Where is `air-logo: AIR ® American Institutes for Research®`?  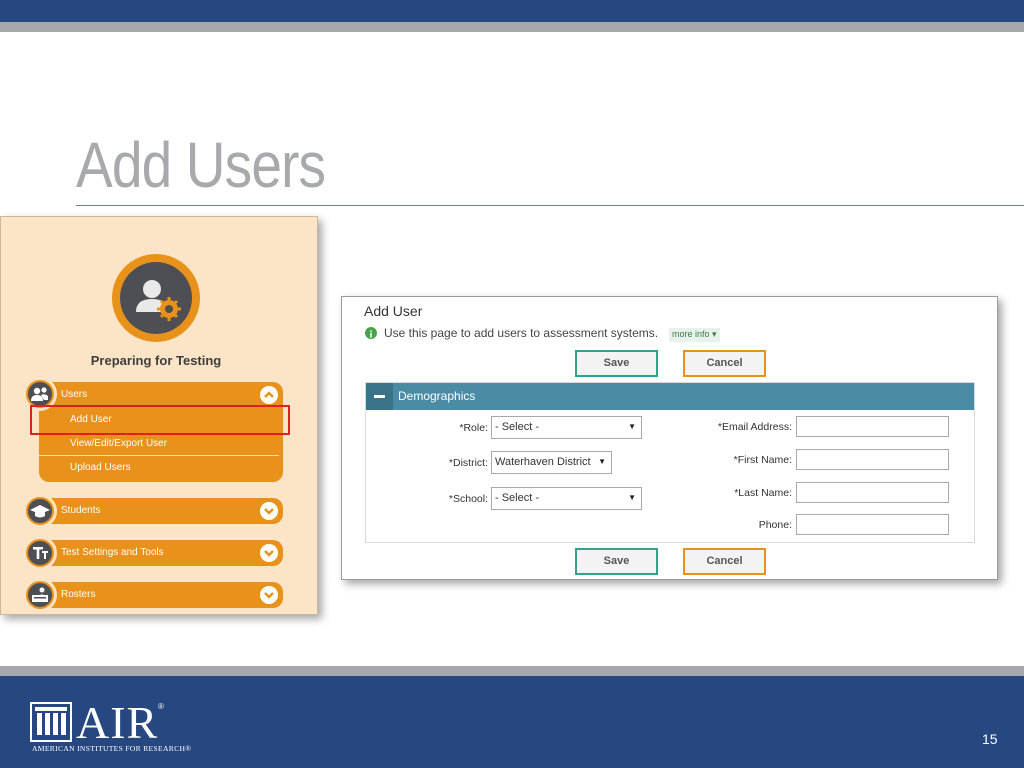 air-logo: AIR ® American Institutes for Research® is located at coordinates (110, 726).